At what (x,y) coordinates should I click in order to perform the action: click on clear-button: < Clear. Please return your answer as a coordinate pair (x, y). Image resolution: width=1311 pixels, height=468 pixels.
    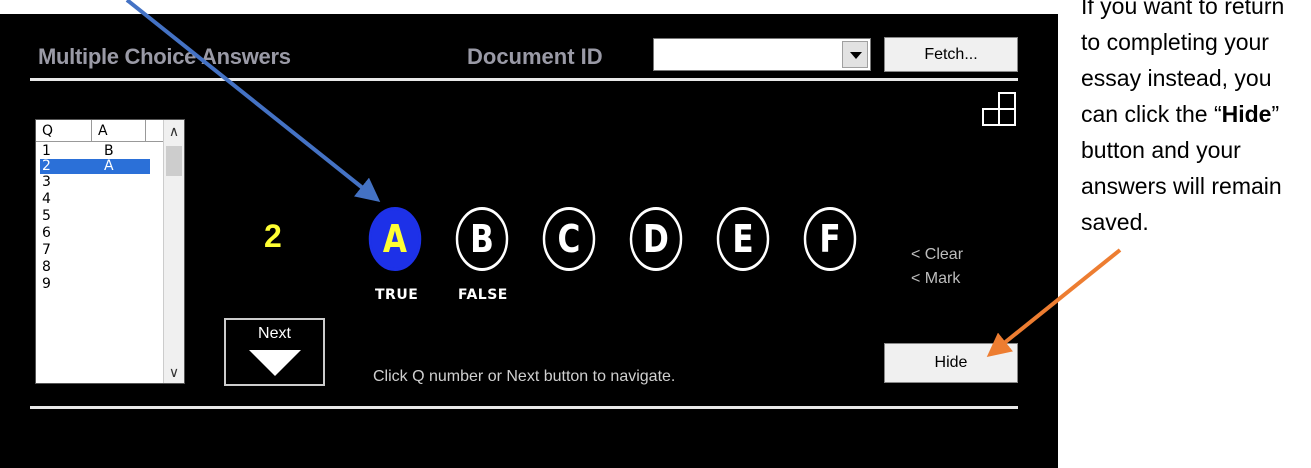
    Looking at the image, I should click on (937, 255).